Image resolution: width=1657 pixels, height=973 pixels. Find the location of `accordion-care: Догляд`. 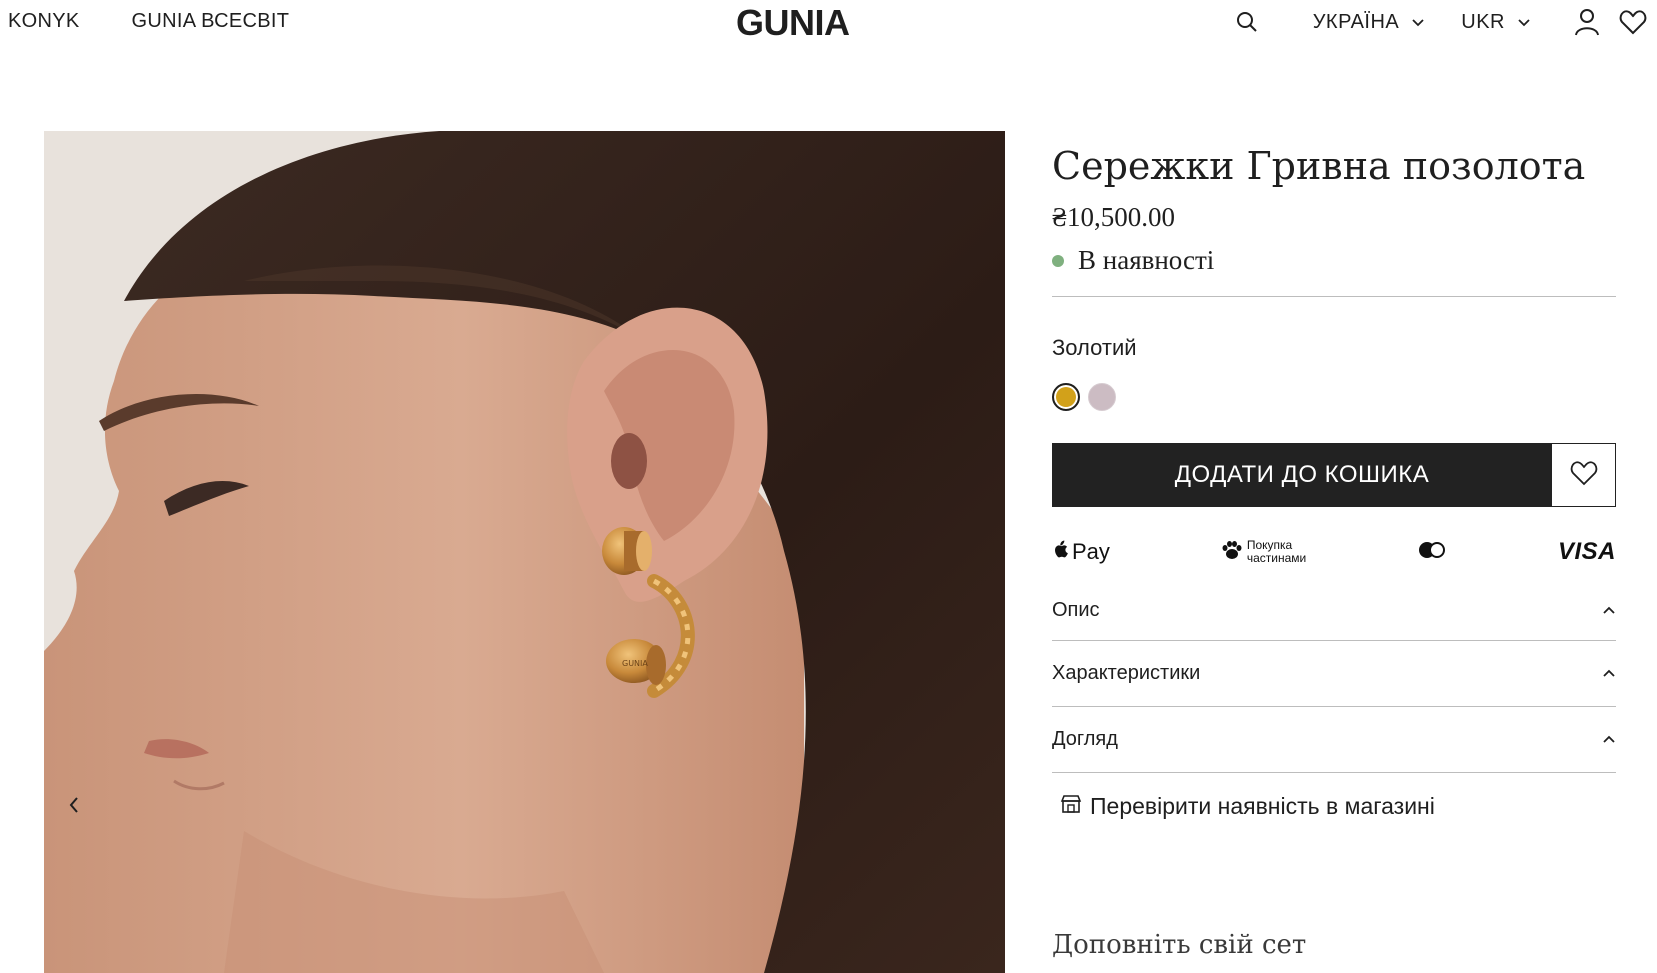

accordion-care: Догляд is located at coordinates (1334, 740).